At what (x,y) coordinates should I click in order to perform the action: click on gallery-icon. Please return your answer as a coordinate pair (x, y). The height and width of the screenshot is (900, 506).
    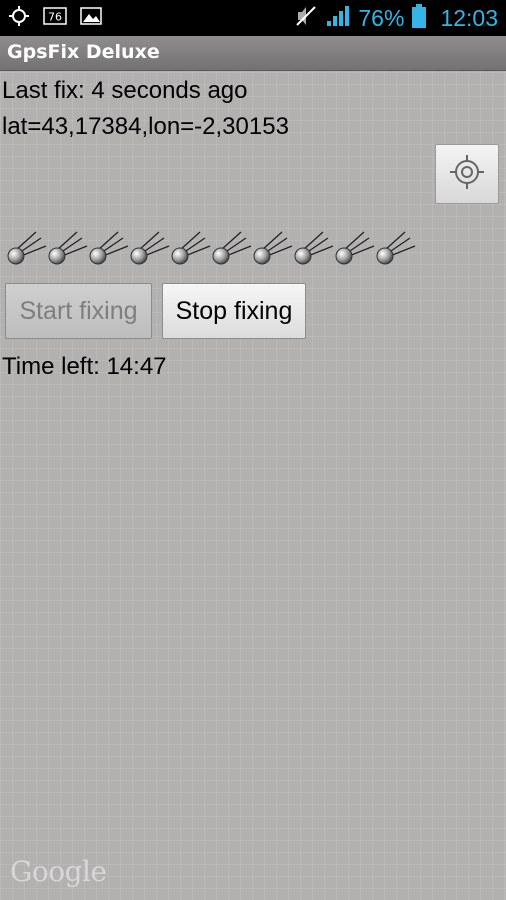
    Looking at the image, I should click on (91, 18).